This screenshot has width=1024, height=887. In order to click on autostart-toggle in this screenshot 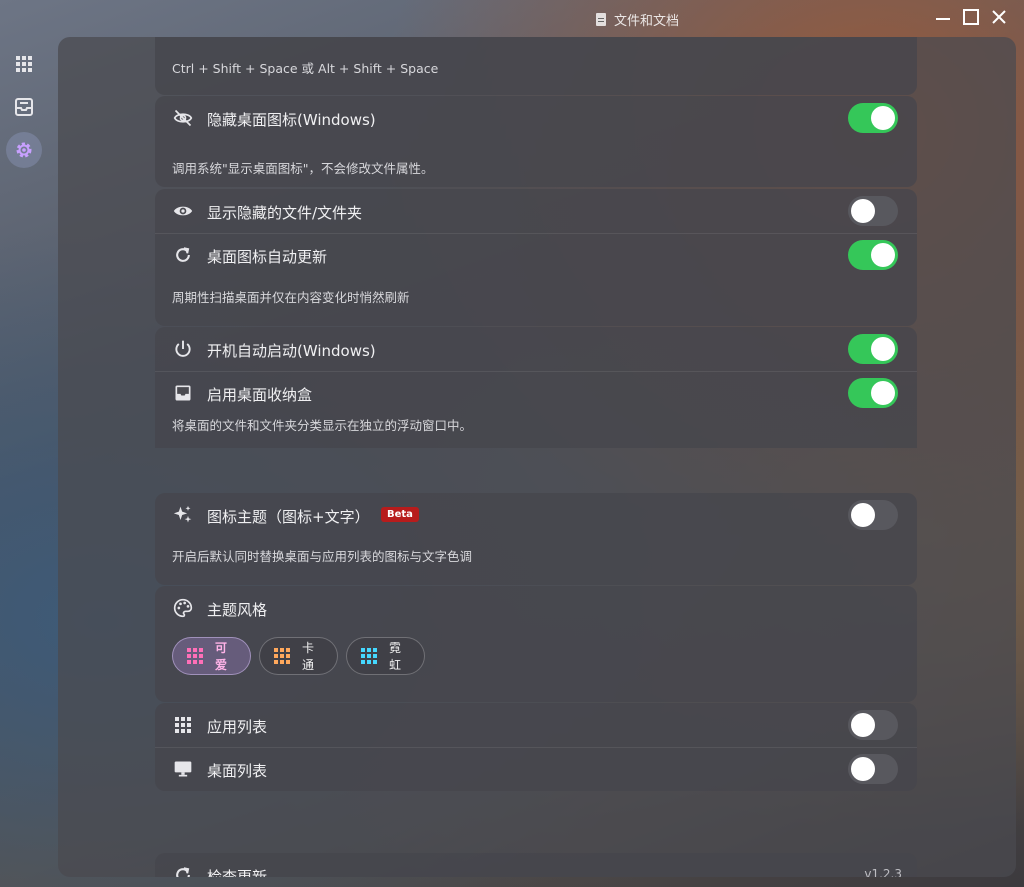, I will do `click(873, 349)`.